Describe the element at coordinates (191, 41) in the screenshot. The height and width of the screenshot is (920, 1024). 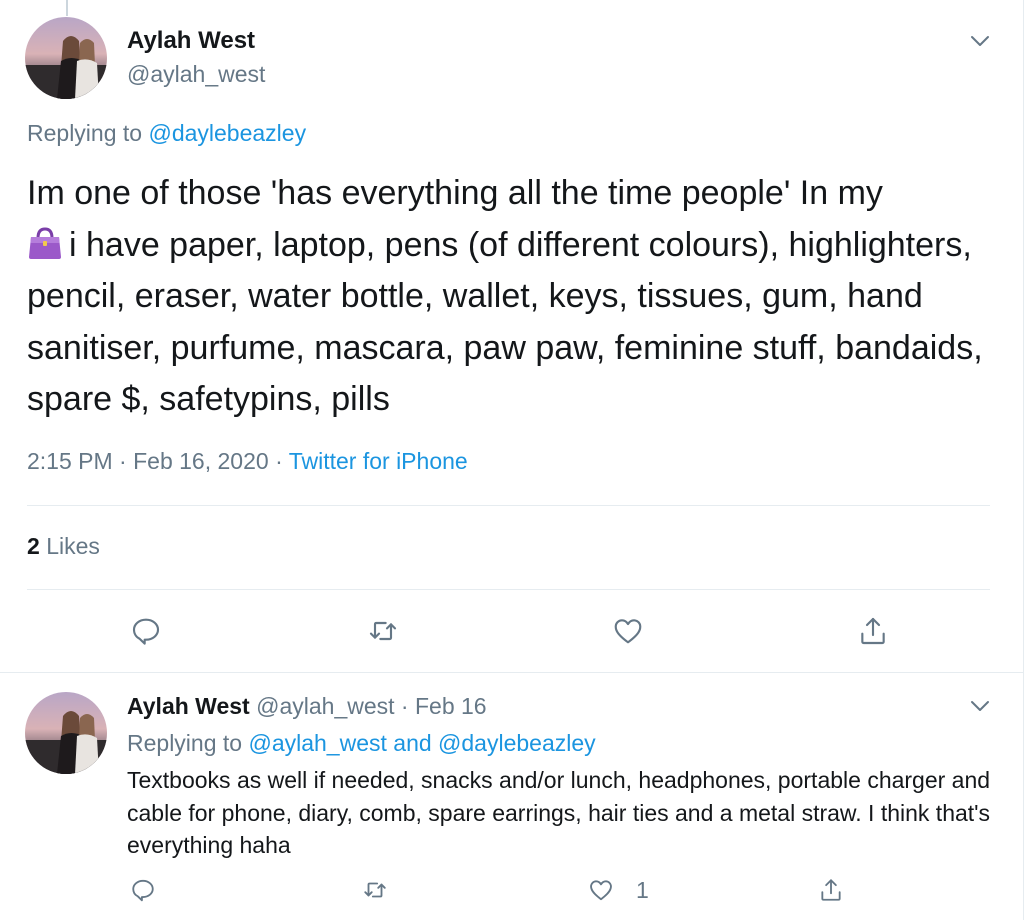
I see `author-name: Aylah West` at that location.